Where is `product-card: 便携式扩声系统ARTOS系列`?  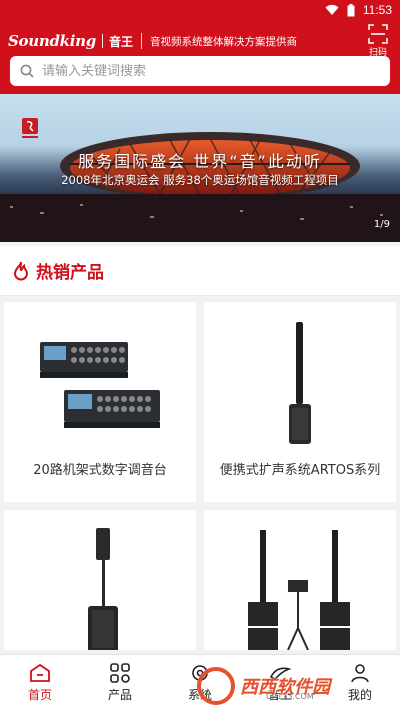 product-card: 便携式扩声系统ARTOS系列 is located at coordinates (300, 402).